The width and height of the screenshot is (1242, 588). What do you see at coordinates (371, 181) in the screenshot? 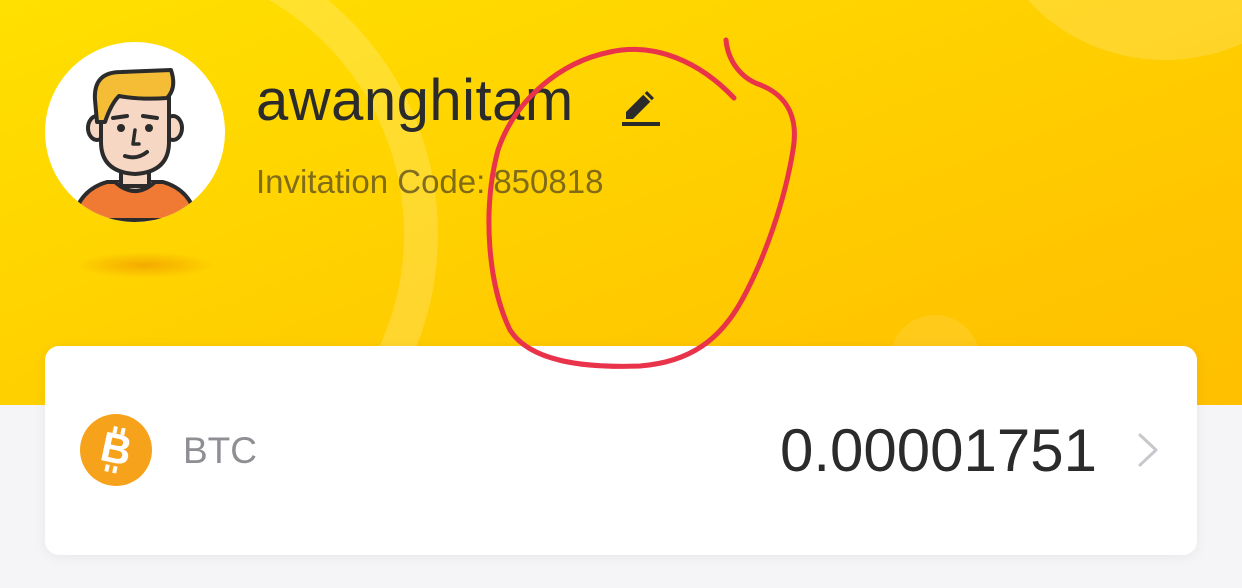
I see `invitation-code-label: Invitation Code:` at bounding box center [371, 181].